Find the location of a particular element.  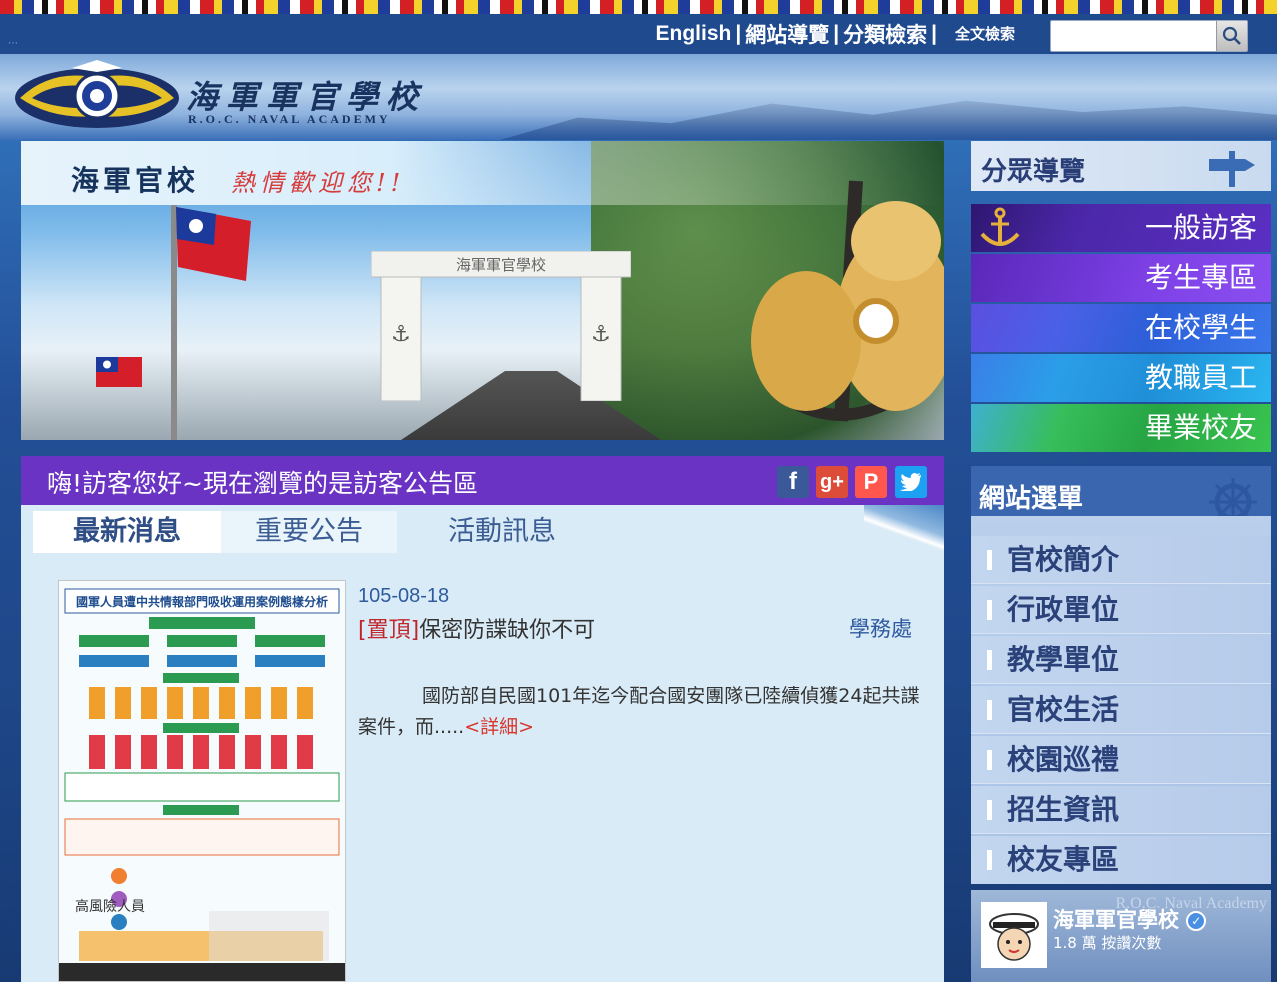

menu-item-label: 官校生活 is located at coordinates (1063, 709).